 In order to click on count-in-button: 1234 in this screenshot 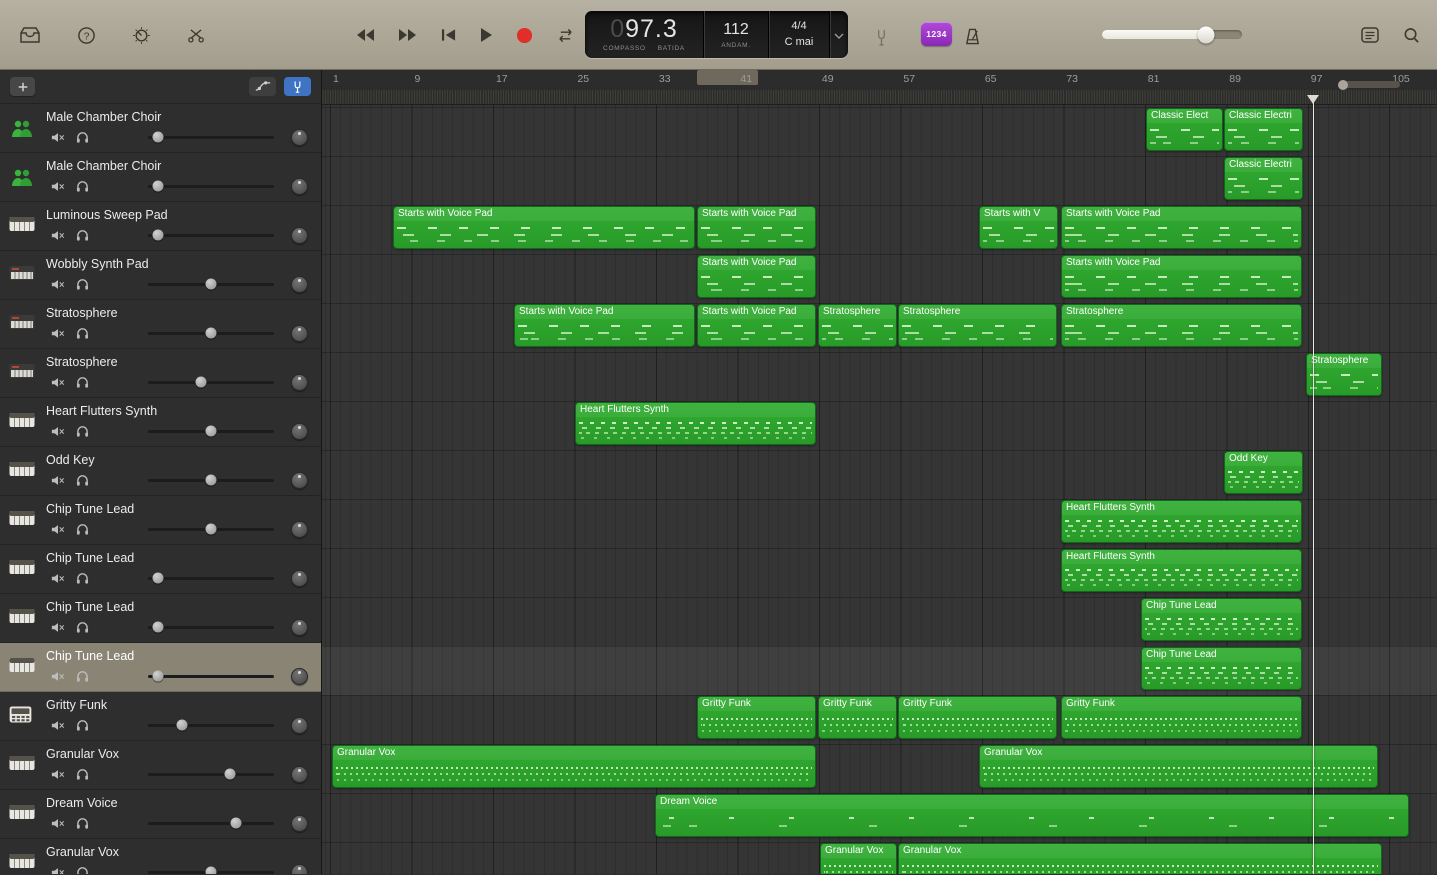, I will do `click(936, 34)`.